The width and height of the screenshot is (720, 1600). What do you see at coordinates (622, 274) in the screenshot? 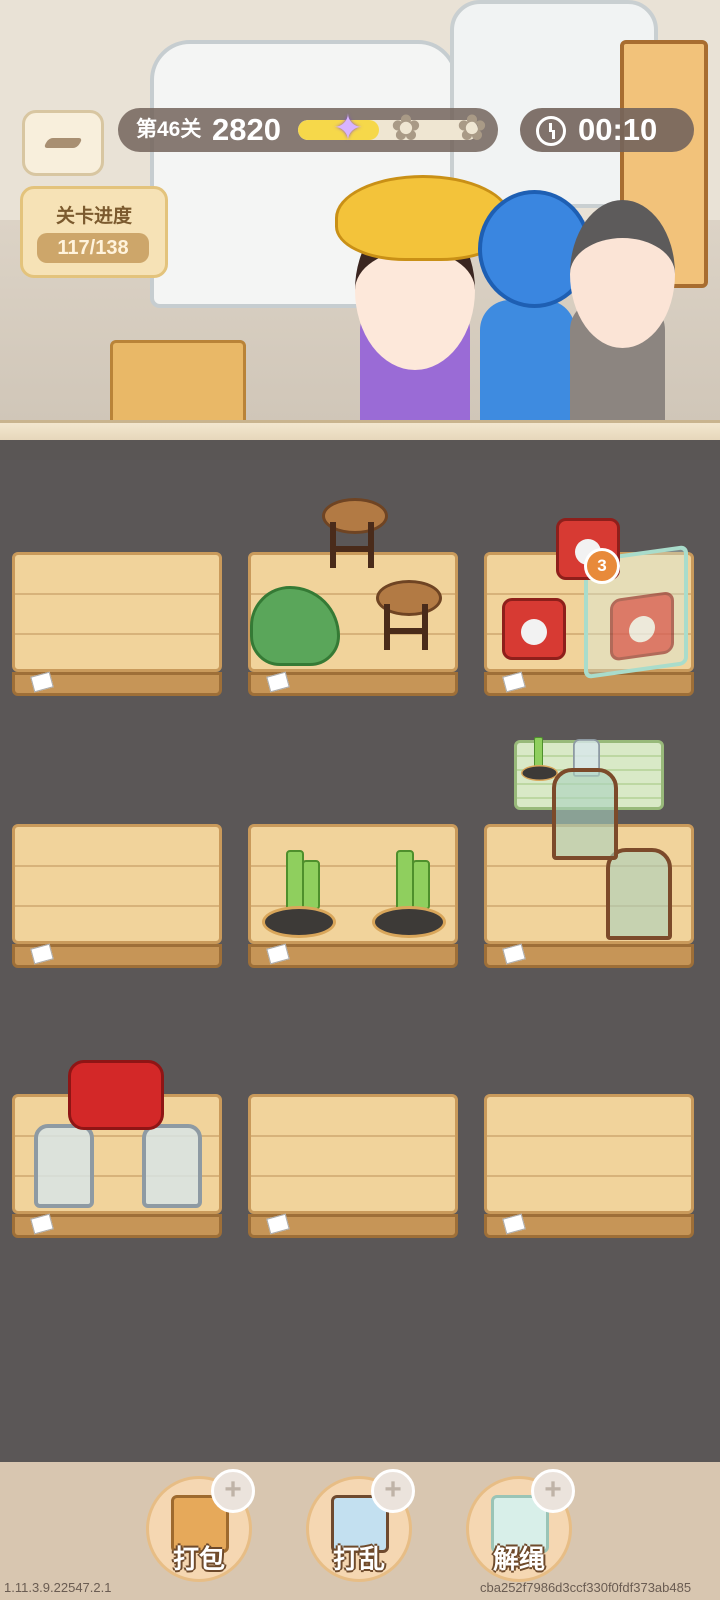
I see `customer-boy-head` at bounding box center [622, 274].